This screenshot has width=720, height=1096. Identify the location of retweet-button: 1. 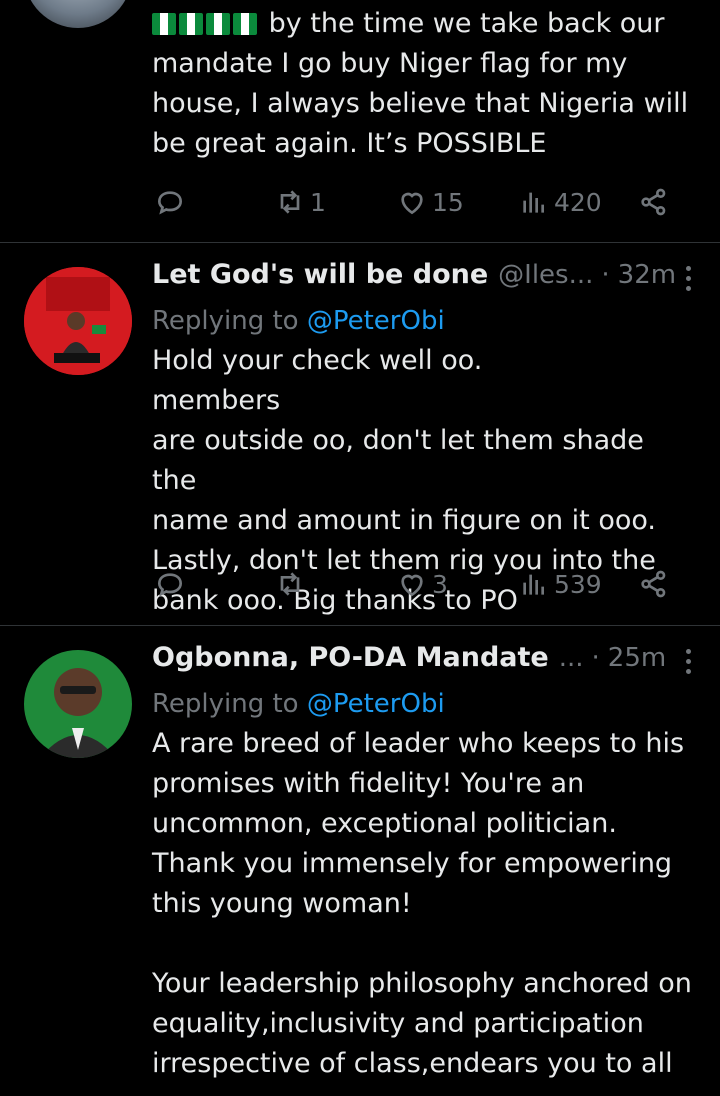
(300, 202).